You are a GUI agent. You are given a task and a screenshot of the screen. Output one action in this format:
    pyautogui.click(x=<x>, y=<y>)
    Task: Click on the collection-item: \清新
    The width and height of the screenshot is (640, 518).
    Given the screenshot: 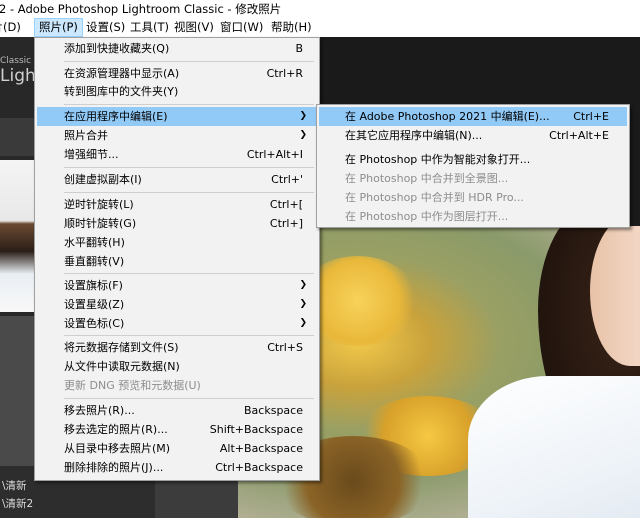 What is the action you would take?
    pyautogui.click(x=14, y=485)
    